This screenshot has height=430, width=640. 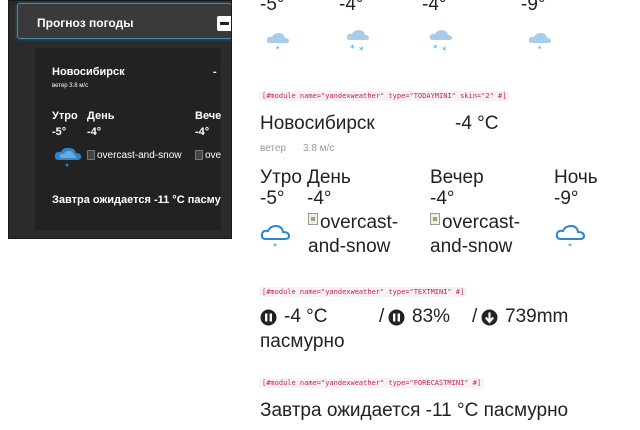 I want to click on todaymini-icon-evening: overcast- and-snow, so click(x=475, y=235).